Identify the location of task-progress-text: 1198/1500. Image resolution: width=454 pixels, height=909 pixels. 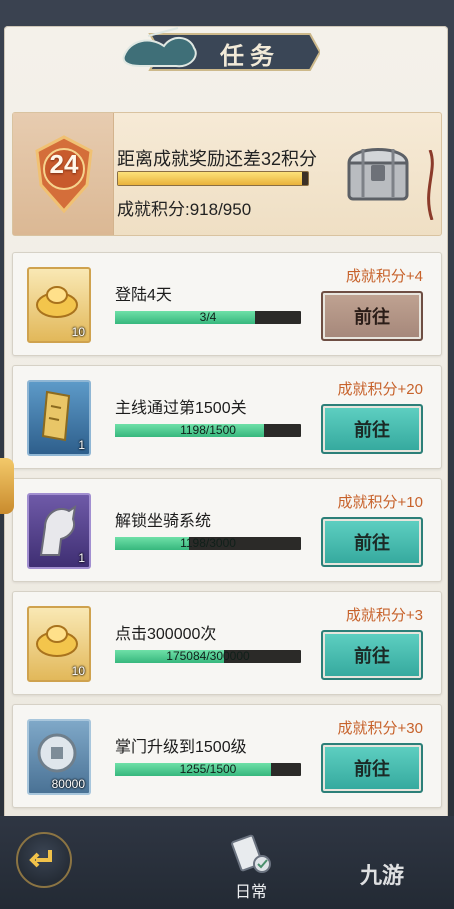
(208, 430).